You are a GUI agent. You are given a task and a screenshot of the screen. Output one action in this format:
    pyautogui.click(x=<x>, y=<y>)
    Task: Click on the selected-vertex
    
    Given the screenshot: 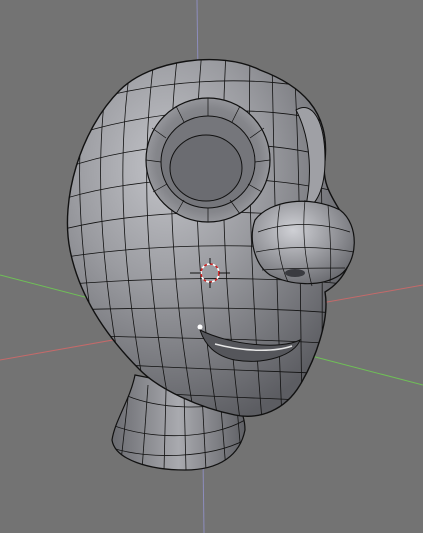 What is the action you would take?
    pyautogui.click(x=200, y=327)
    